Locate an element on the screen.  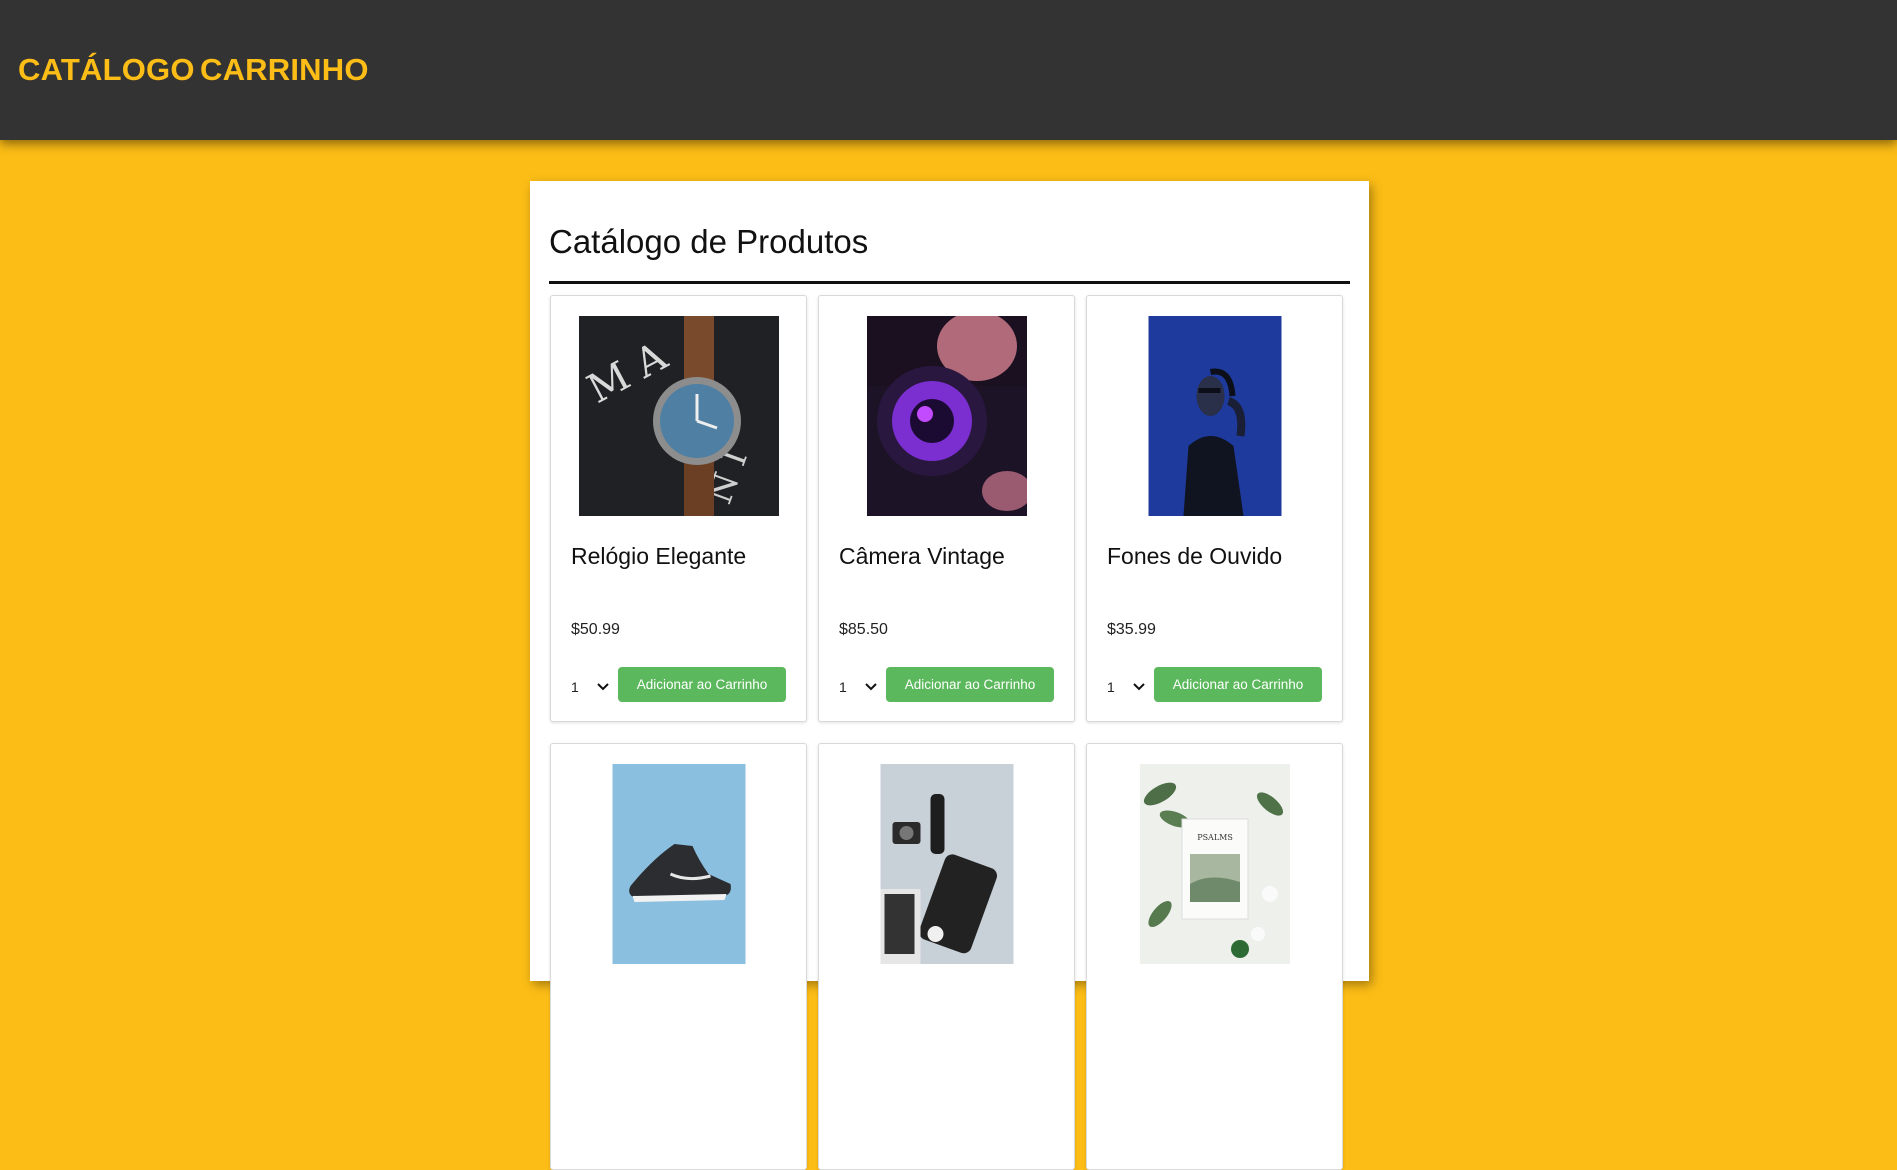
product-name: Relógio Elegante is located at coordinates (659, 556).